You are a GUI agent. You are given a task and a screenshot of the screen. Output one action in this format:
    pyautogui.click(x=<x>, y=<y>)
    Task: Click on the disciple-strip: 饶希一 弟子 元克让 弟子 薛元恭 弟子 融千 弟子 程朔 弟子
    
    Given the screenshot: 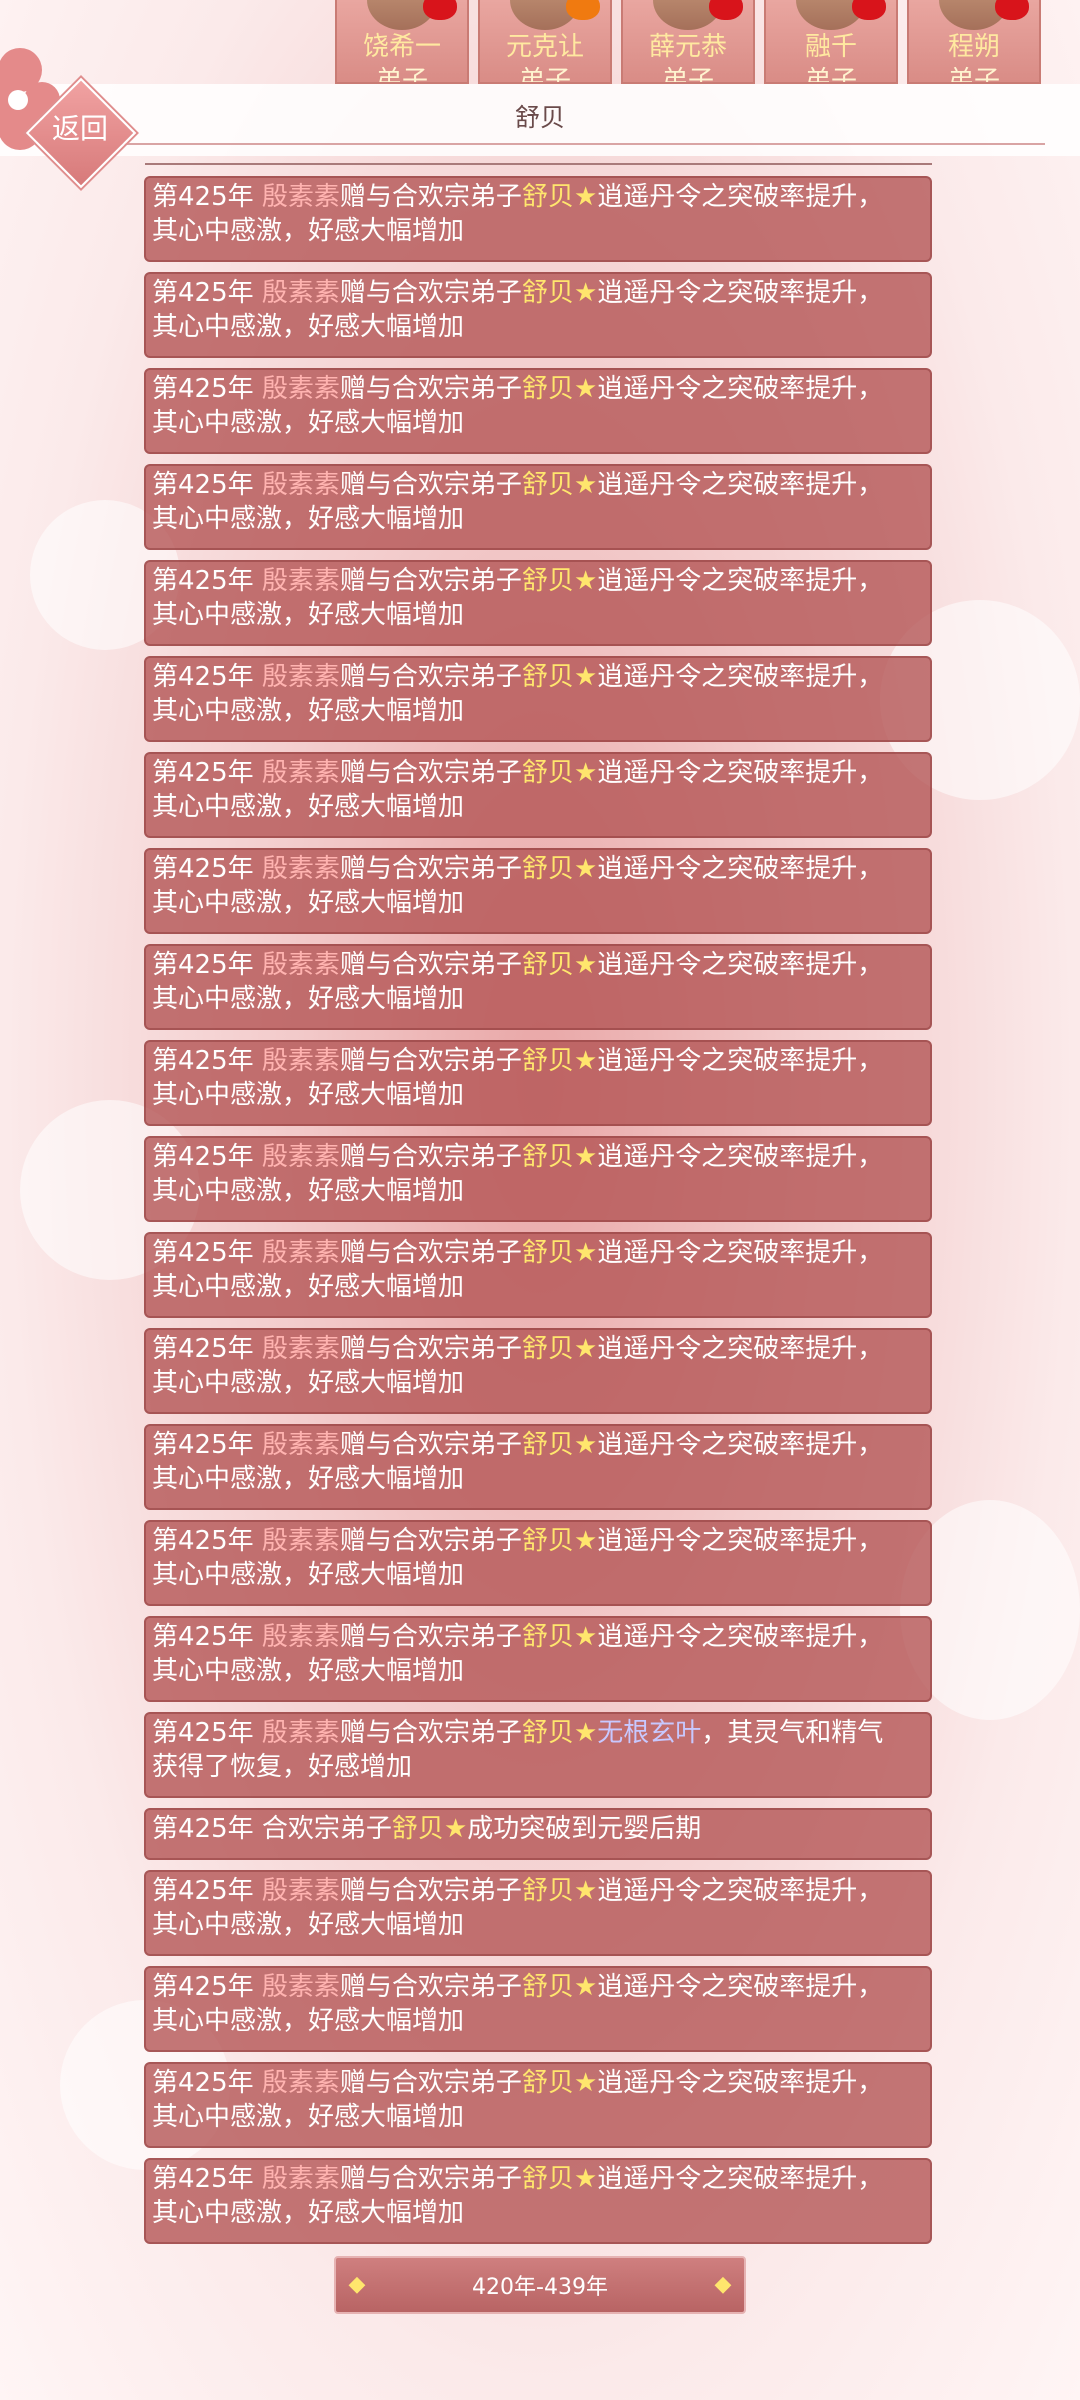 What is the action you would take?
    pyautogui.click(x=688, y=42)
    